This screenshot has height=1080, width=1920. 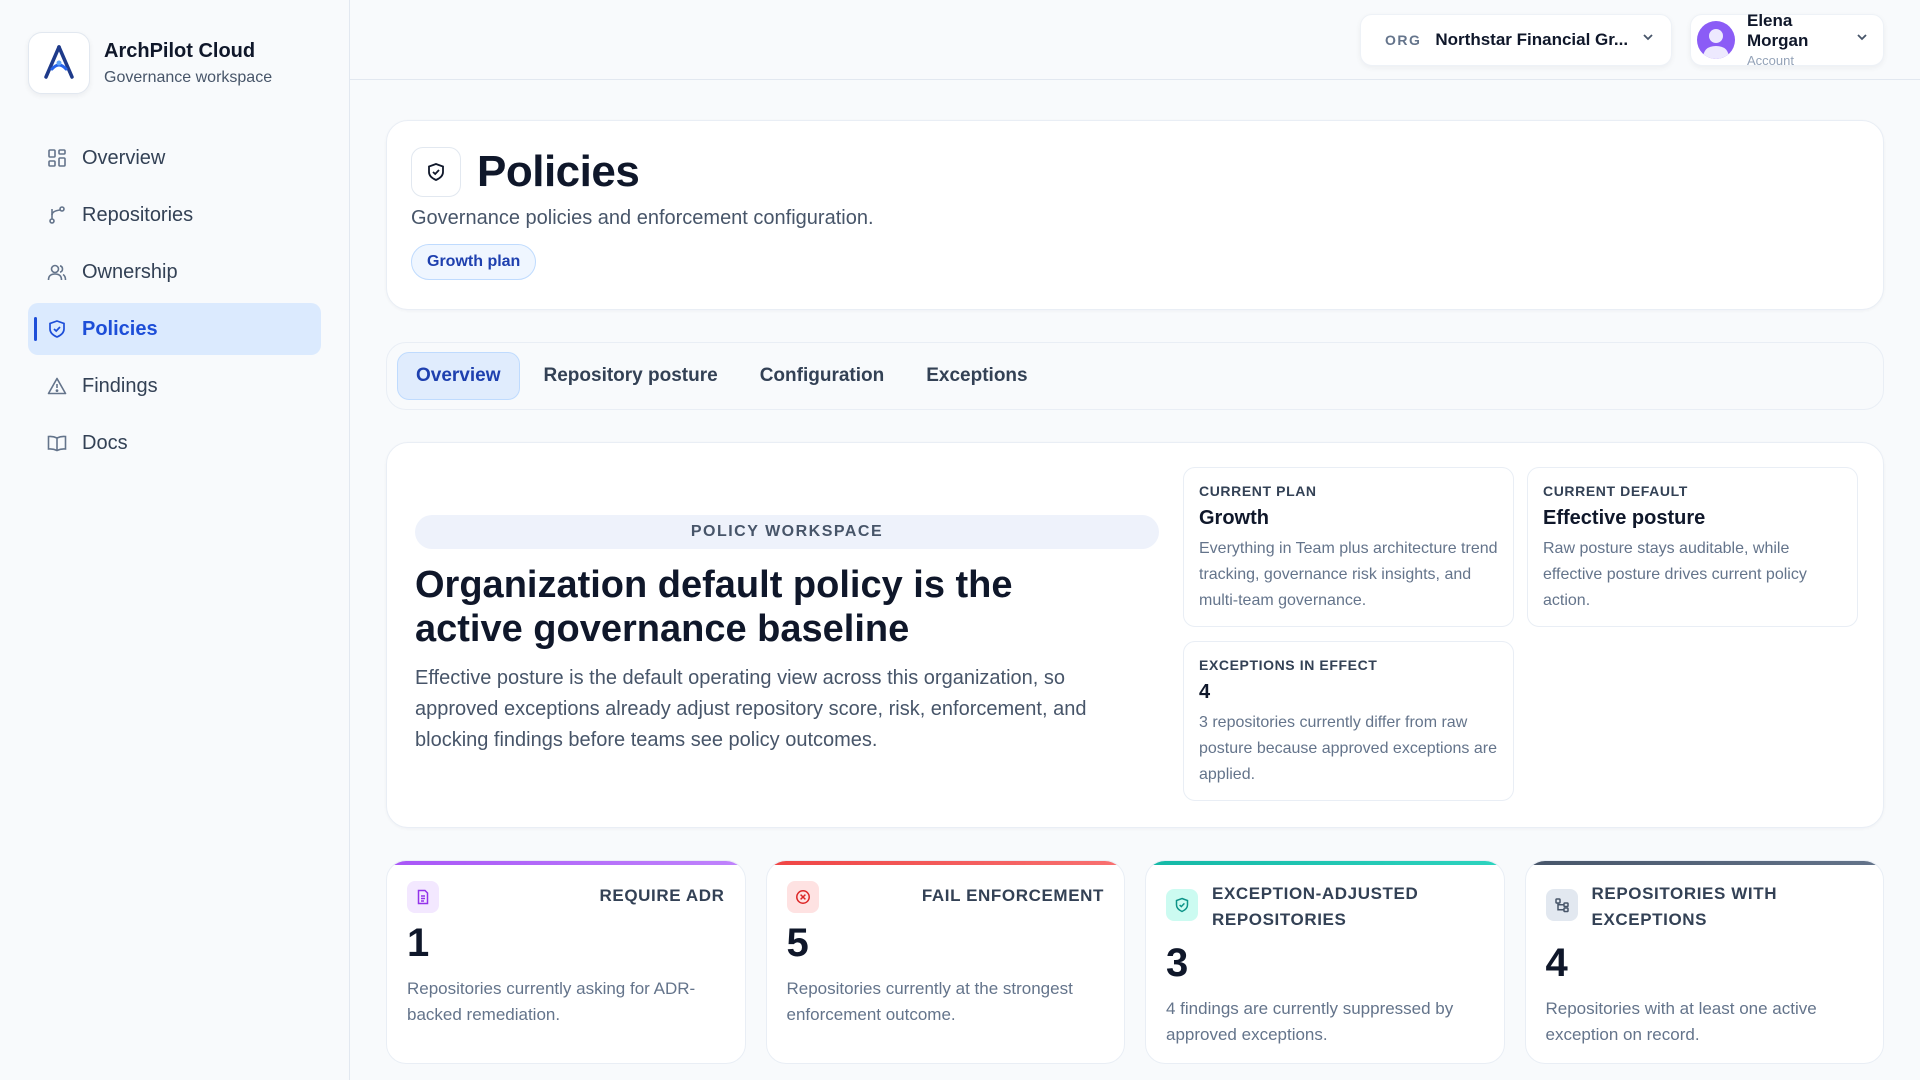 I want to click on stat-value: 1, so click(x=418, y=943).